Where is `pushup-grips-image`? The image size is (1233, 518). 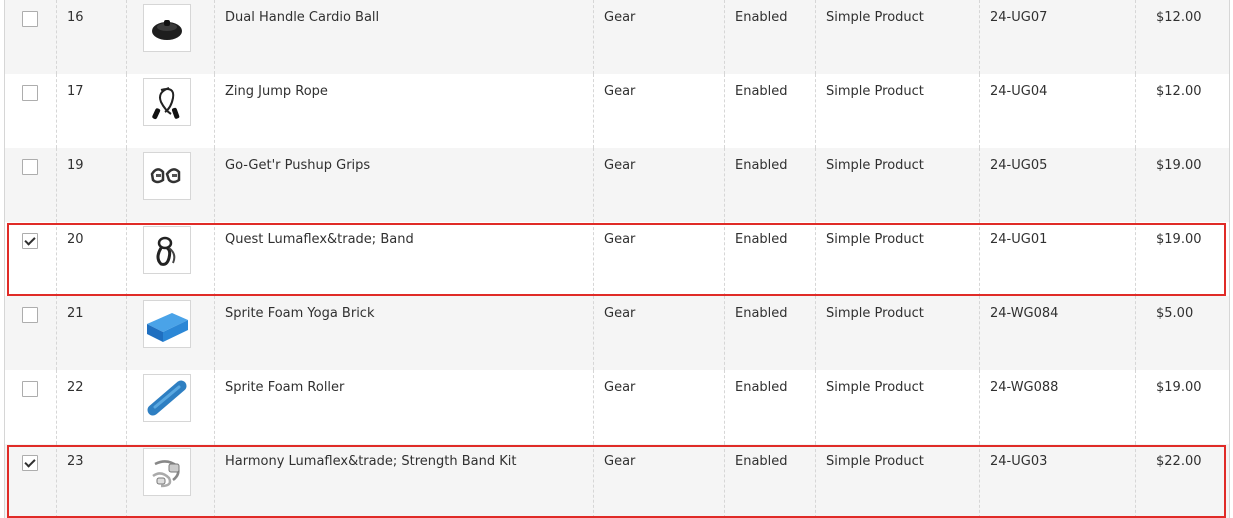 pushup-grips-image is located at coordinates (167, 176).